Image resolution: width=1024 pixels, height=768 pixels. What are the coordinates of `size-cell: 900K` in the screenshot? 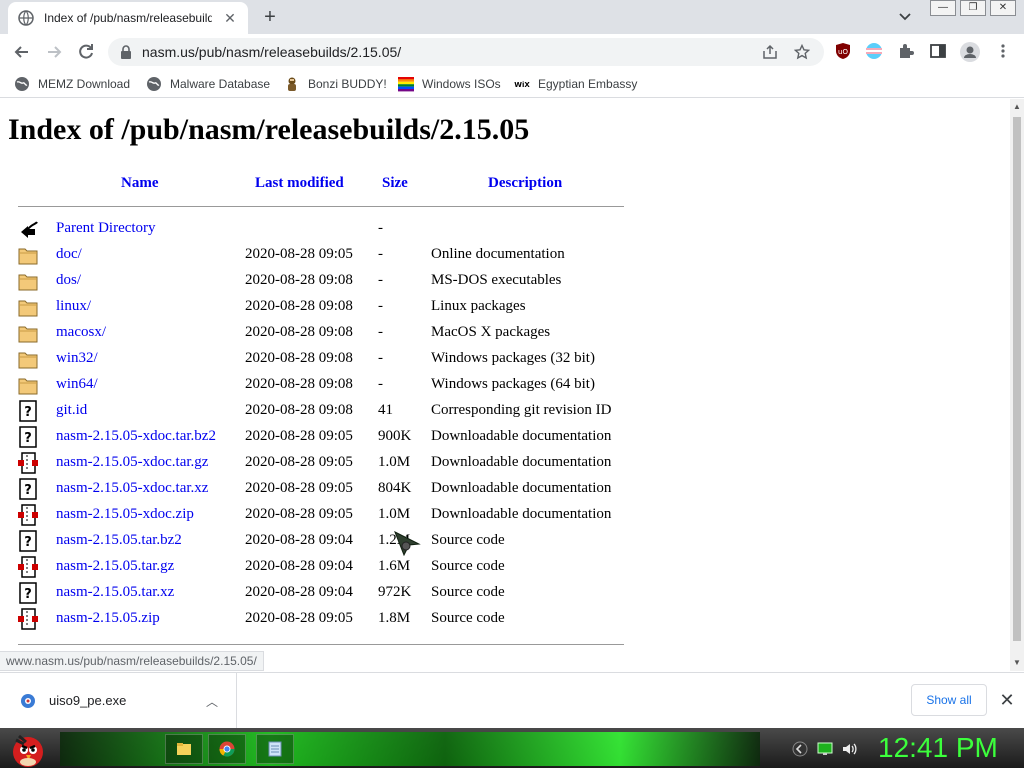 It's located at (395, 436).